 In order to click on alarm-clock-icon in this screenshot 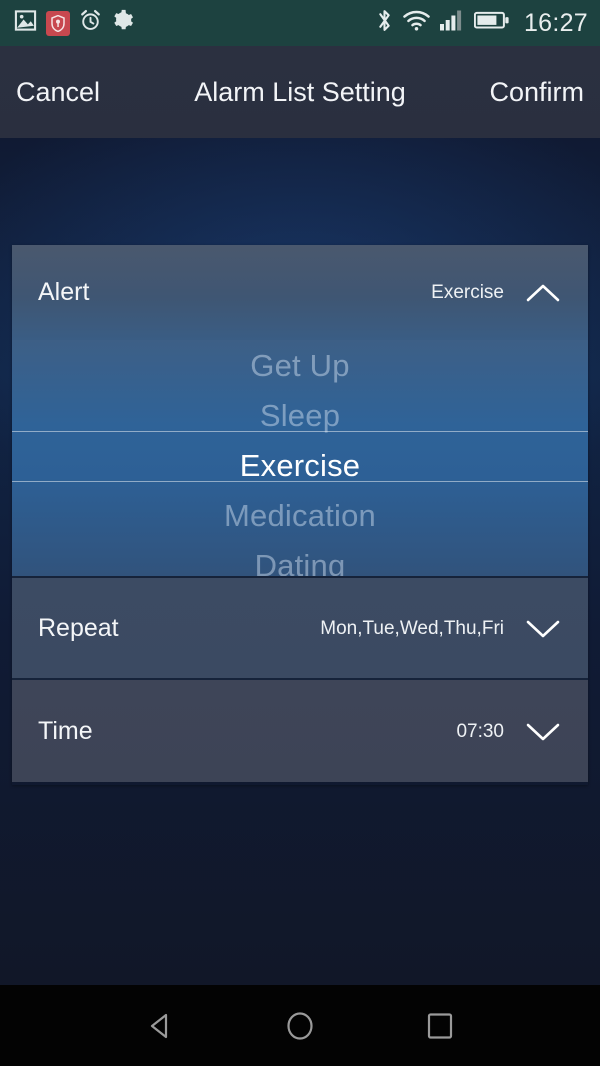, I will do `click(90, 23)`.